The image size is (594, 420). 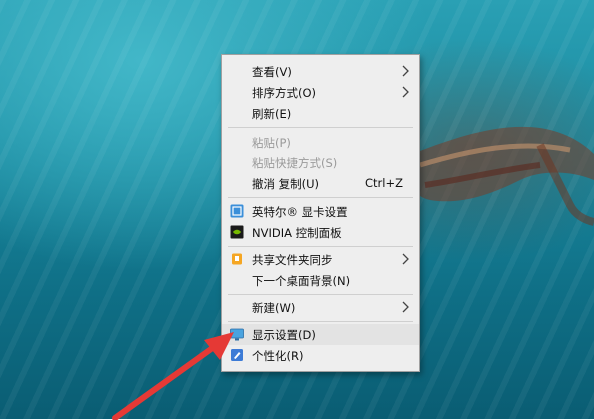 I want to click on nvidia-icon, so click(x=237, y=232).